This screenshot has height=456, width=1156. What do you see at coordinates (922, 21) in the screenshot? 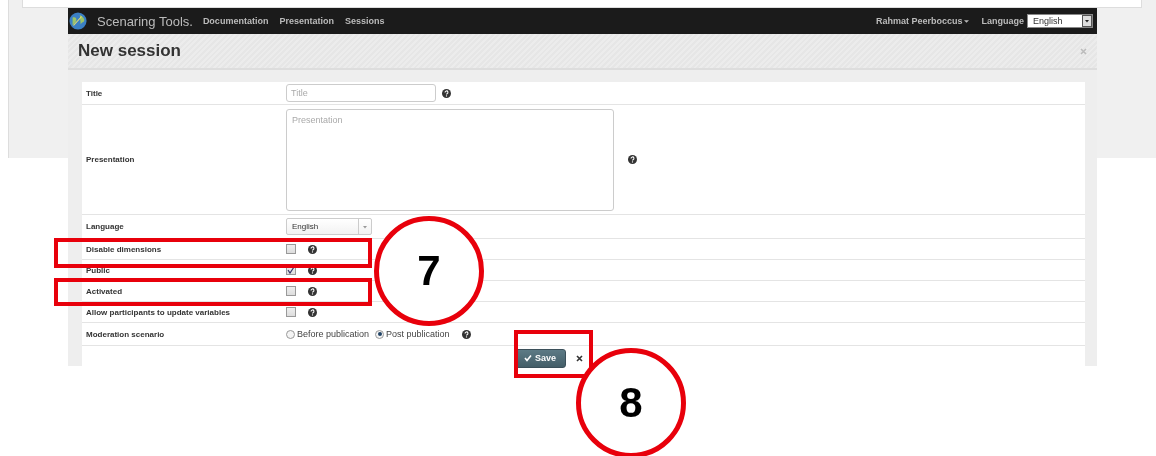
I see `user-menu: Rahmat Peerboccus` at bounding box center [922, 21].